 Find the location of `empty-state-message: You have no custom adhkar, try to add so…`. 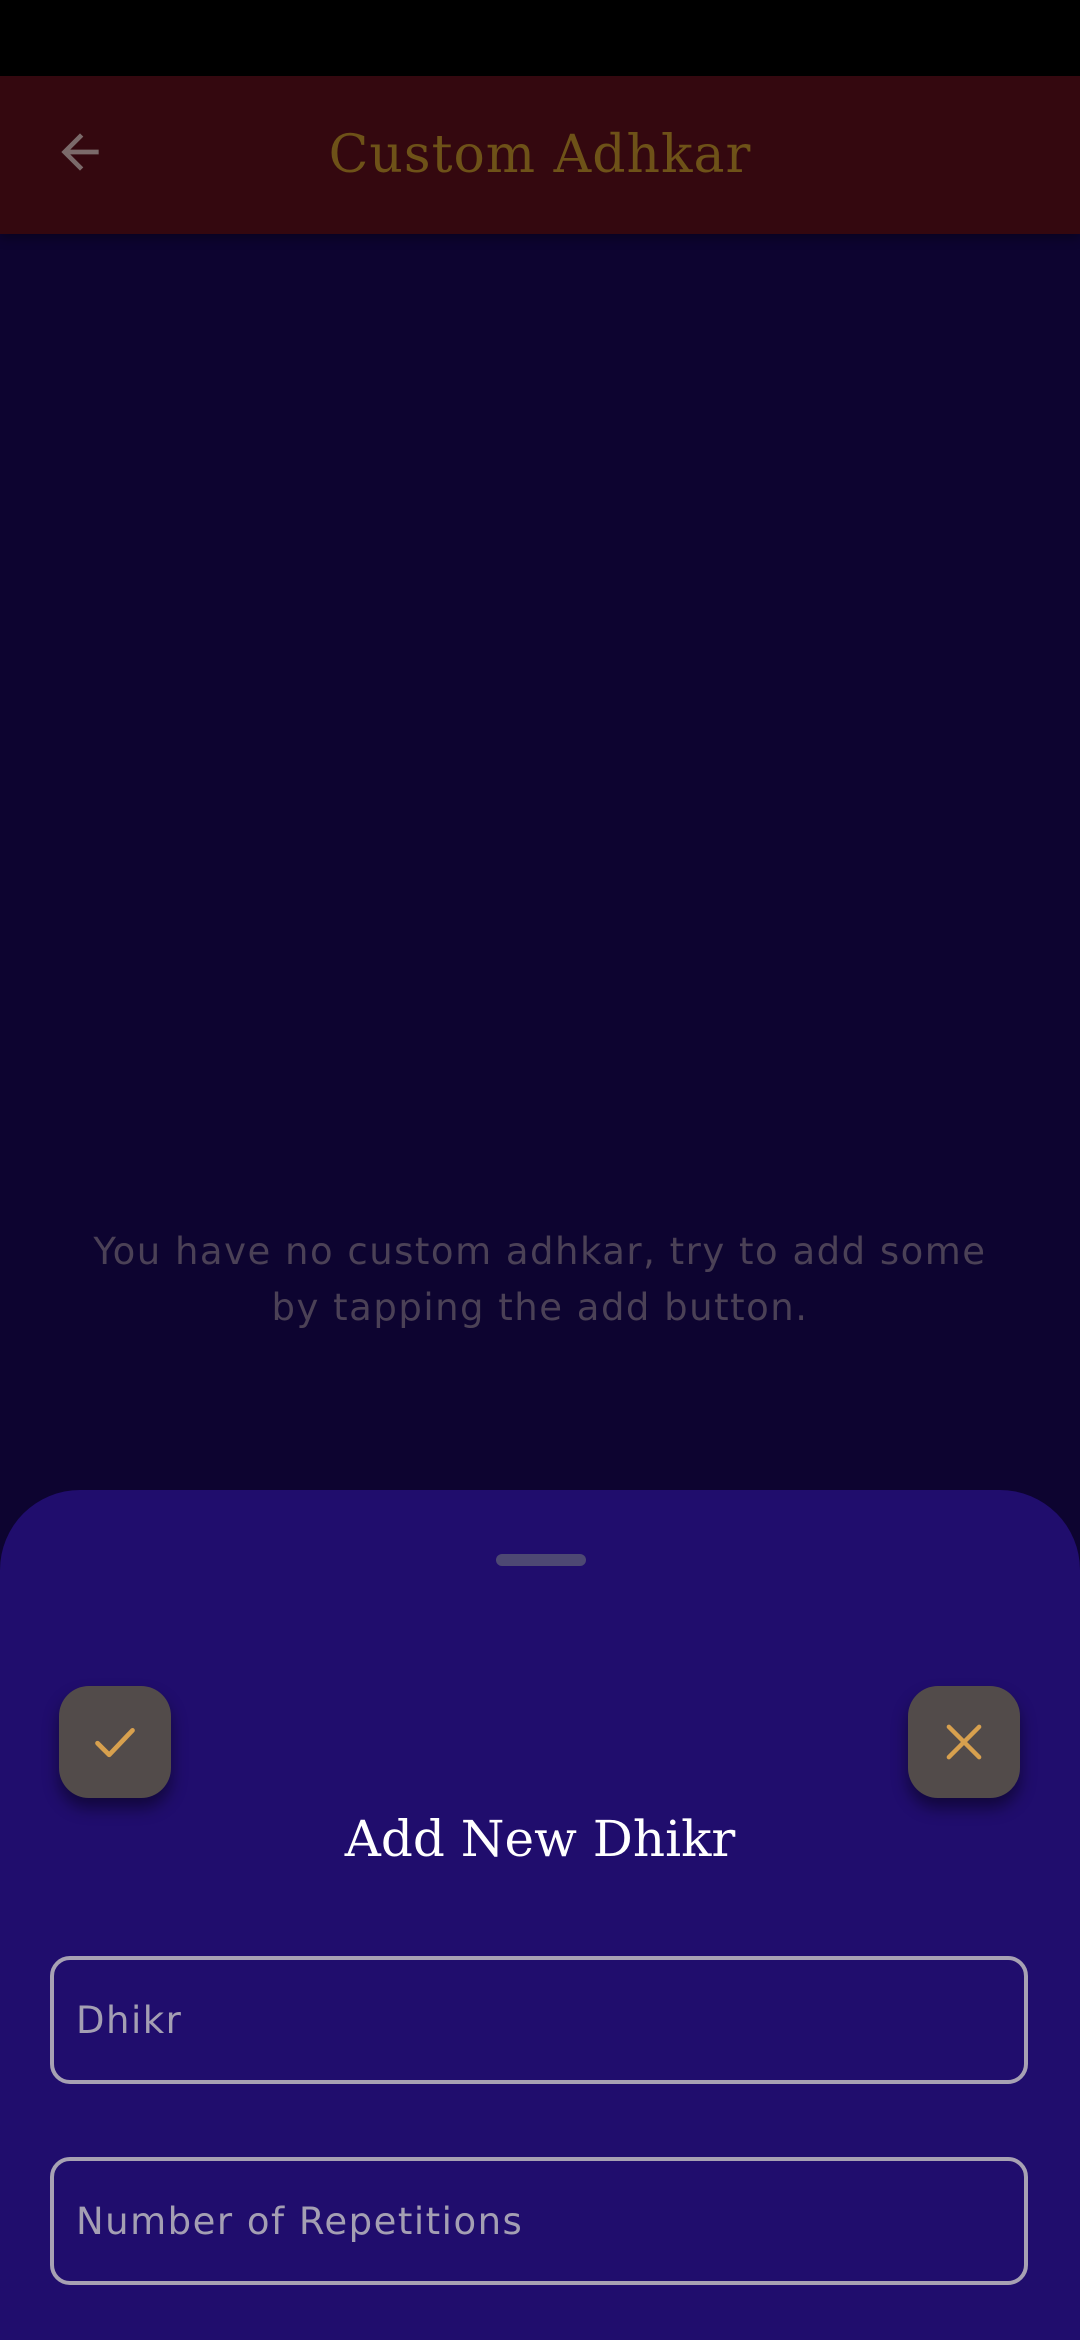

empty-state-message: You have no custom adhkar, try to add so… is located at coordinates (540, 1279).